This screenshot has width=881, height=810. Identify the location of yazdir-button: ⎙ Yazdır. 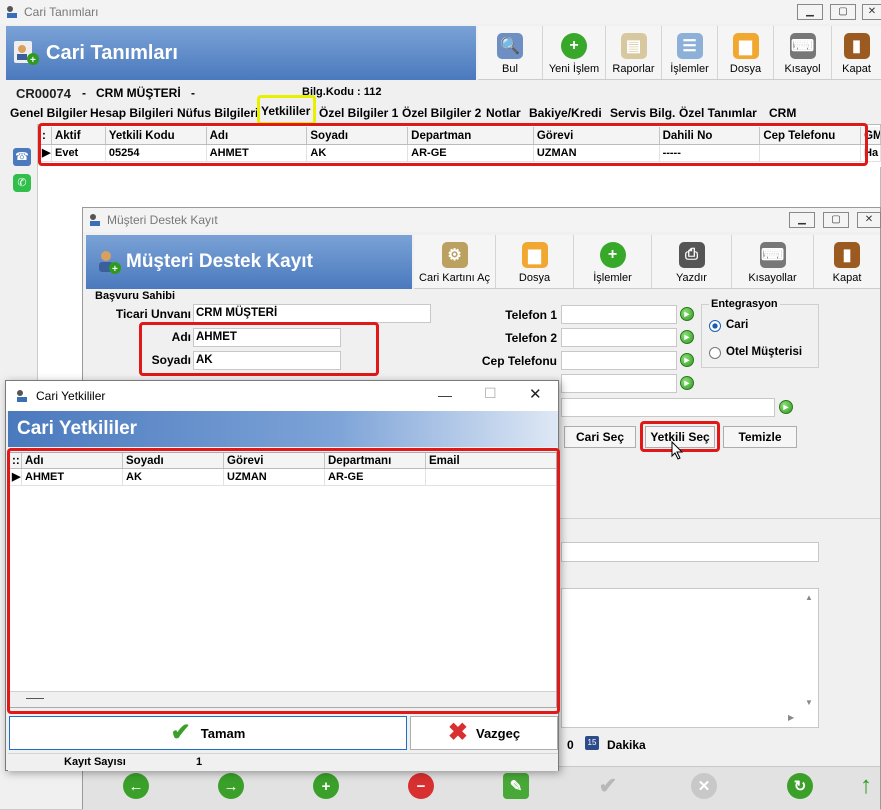
(692, 261).